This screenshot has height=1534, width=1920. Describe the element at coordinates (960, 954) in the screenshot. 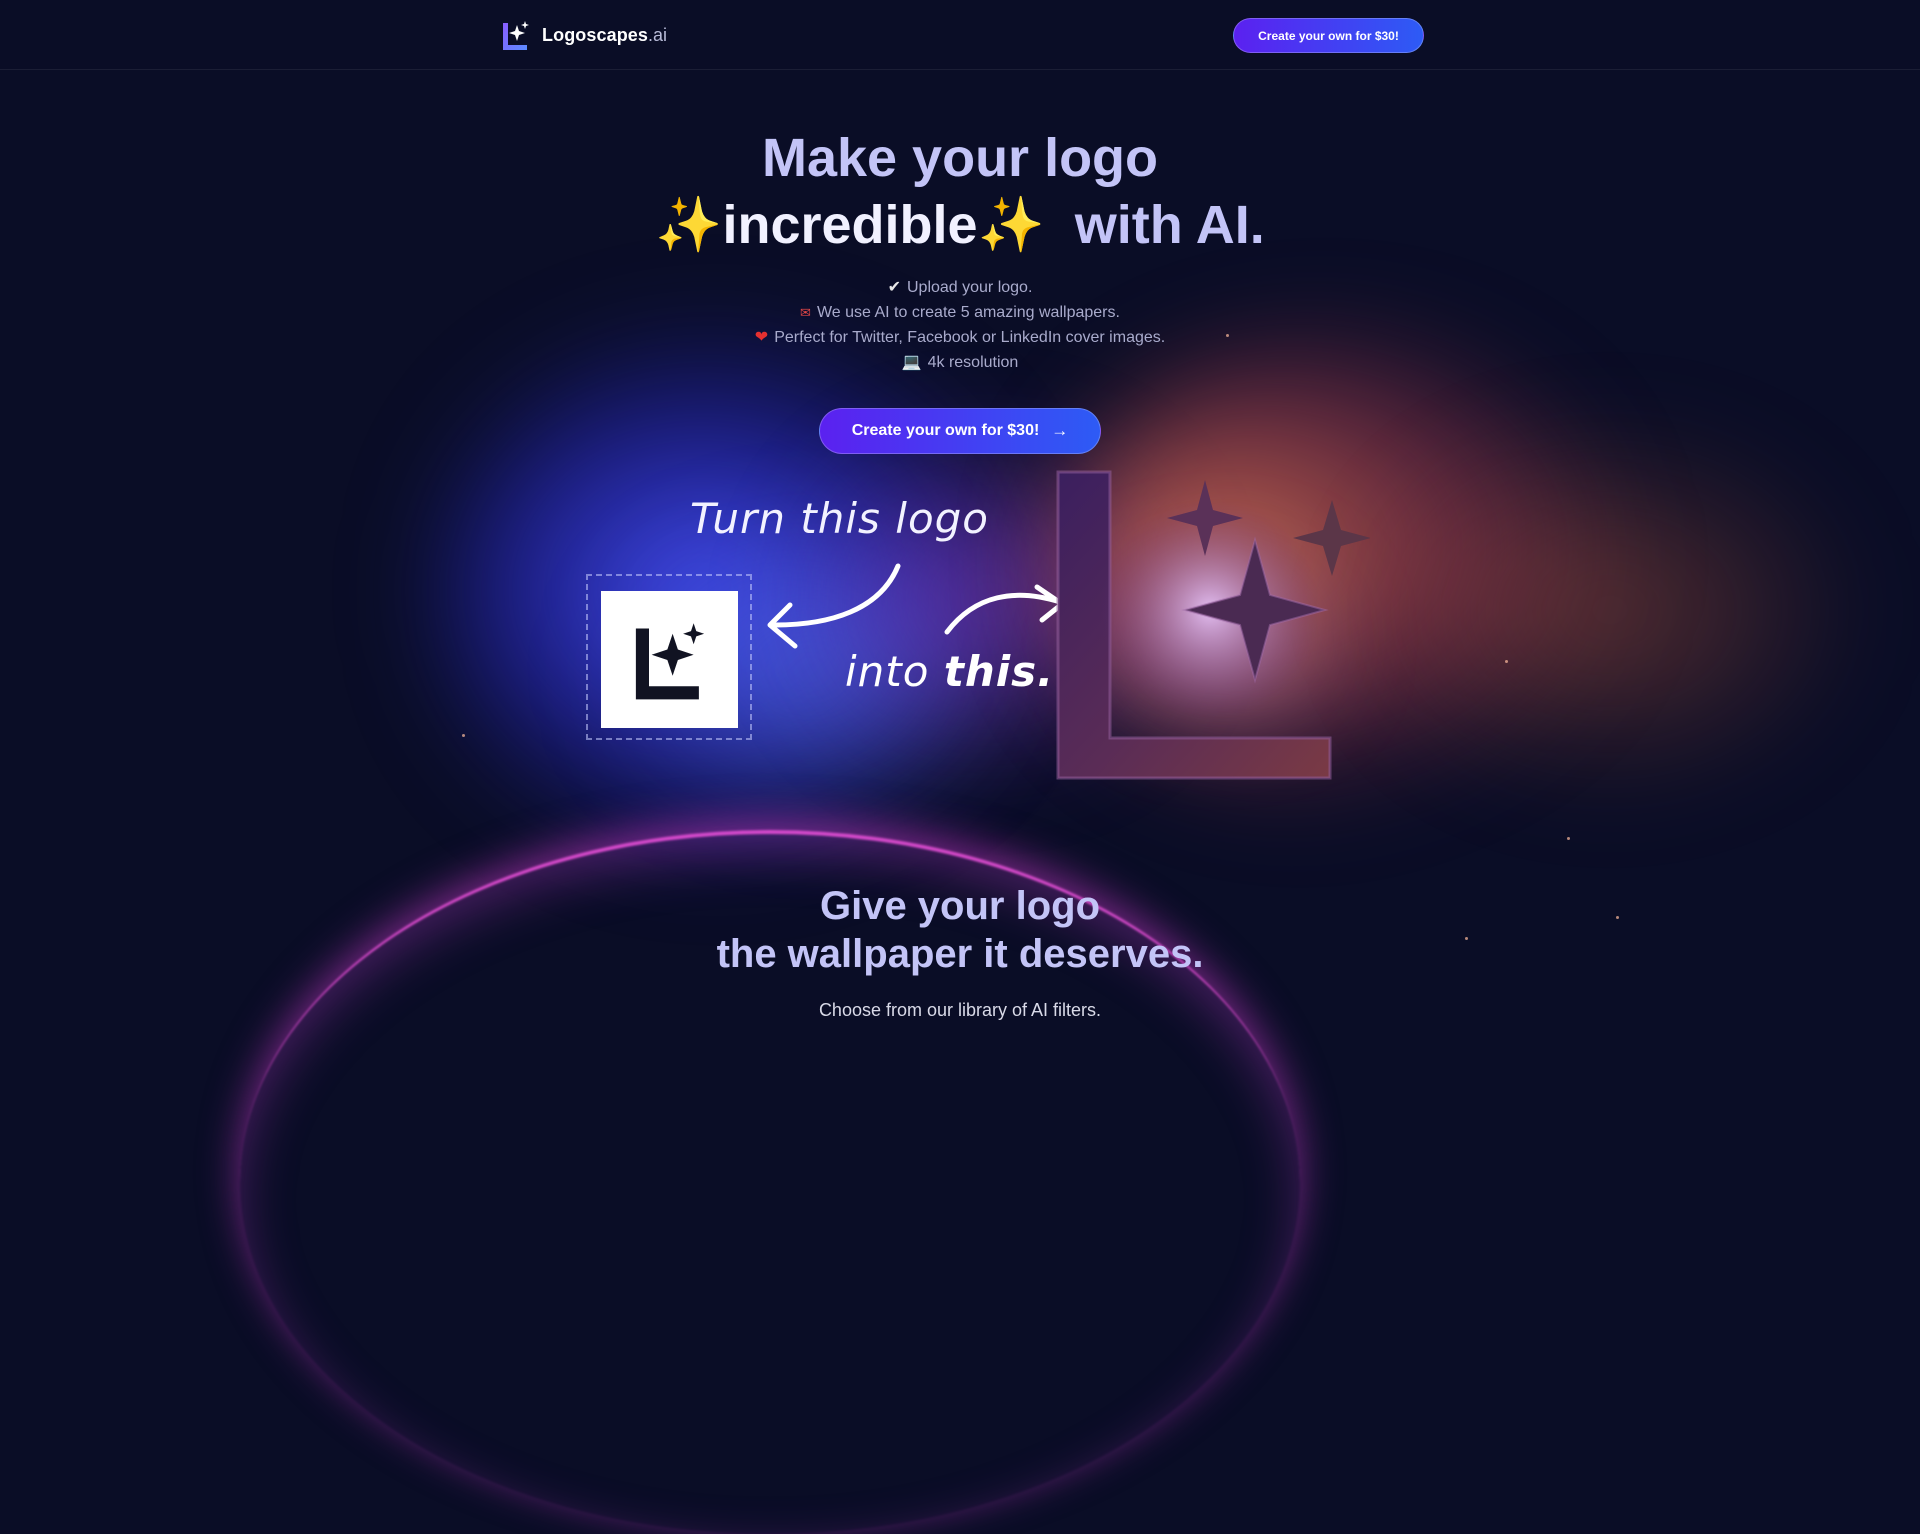

I see `section-title-line2: the wallpaper it deserves.` at that location.